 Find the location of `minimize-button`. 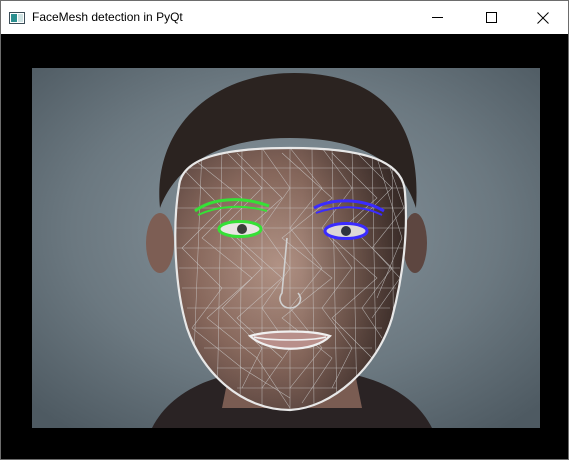

minimize-button is located at coordinates (437, 17).